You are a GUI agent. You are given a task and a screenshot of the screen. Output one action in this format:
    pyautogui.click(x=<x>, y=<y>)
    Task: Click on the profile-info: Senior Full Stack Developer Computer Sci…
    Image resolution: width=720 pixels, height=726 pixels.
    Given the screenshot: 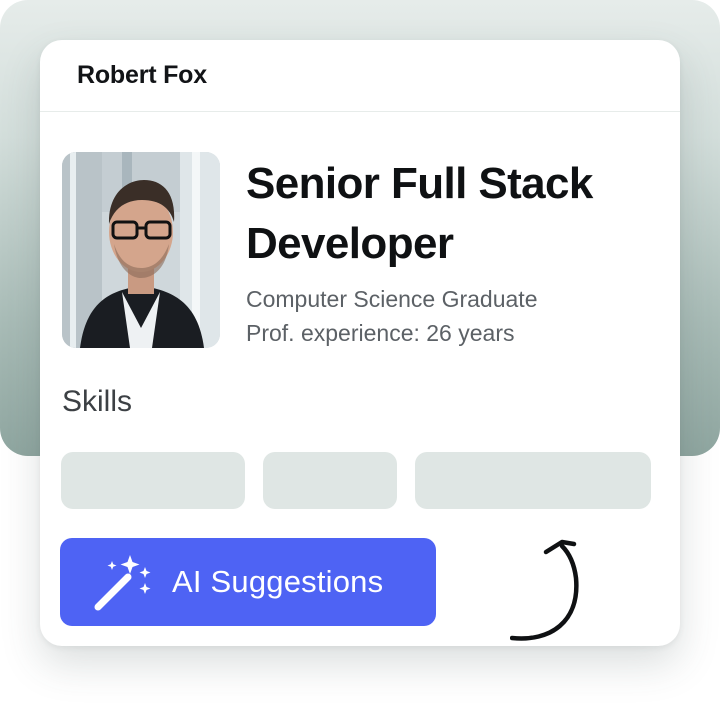 What is the action you would take?
    pyautogui.click(x=441, y=252)
    